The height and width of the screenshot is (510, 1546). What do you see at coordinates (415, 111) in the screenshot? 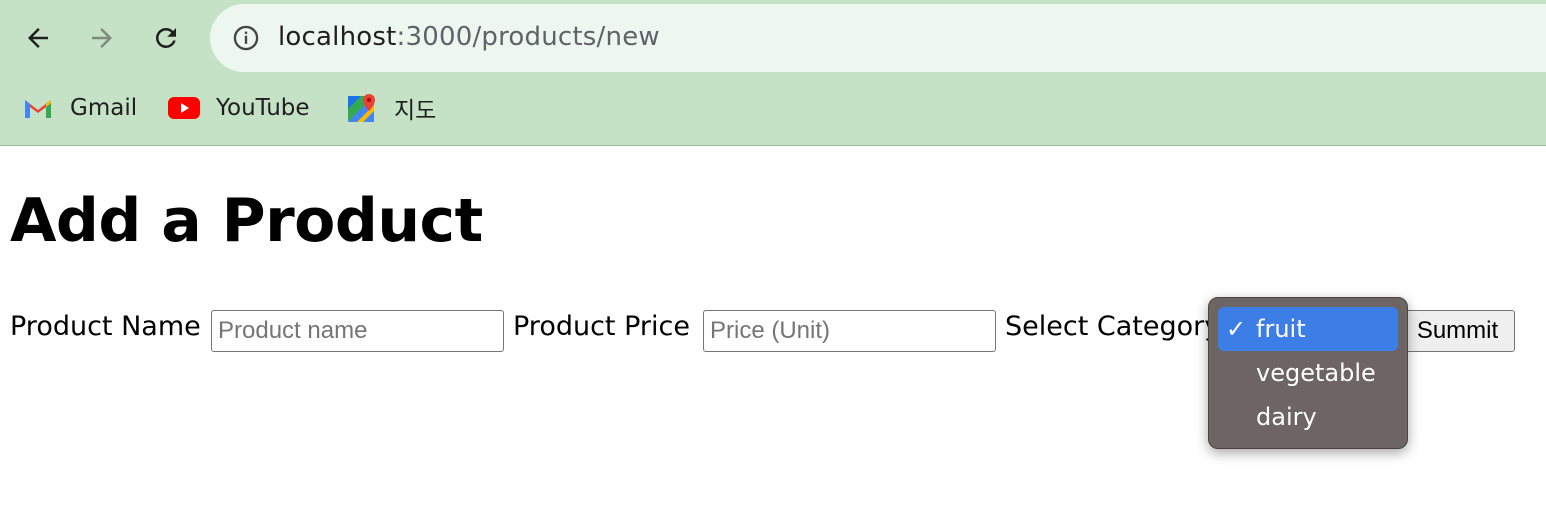
I see `bookmark-label: 지도` at bounding box center [415, 111].